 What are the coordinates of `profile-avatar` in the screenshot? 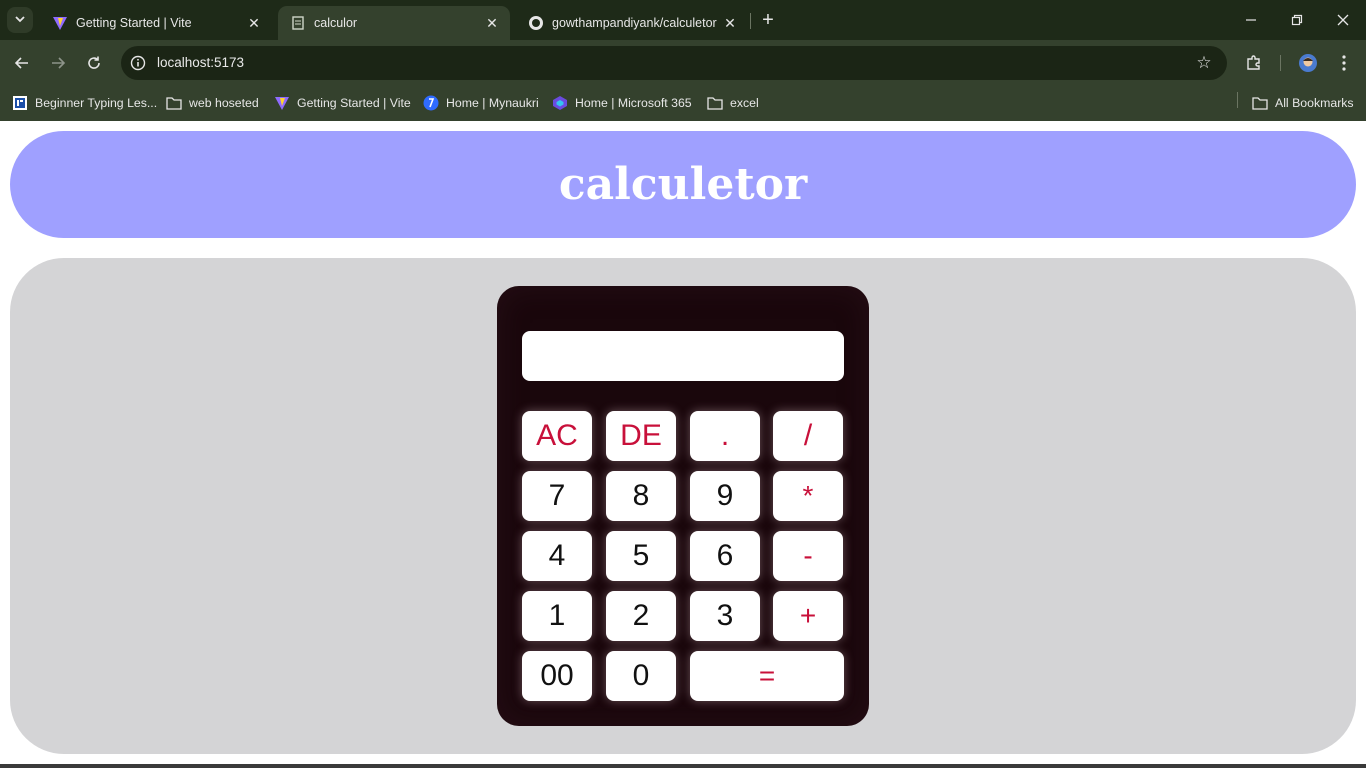 It's located at (1308, 63).